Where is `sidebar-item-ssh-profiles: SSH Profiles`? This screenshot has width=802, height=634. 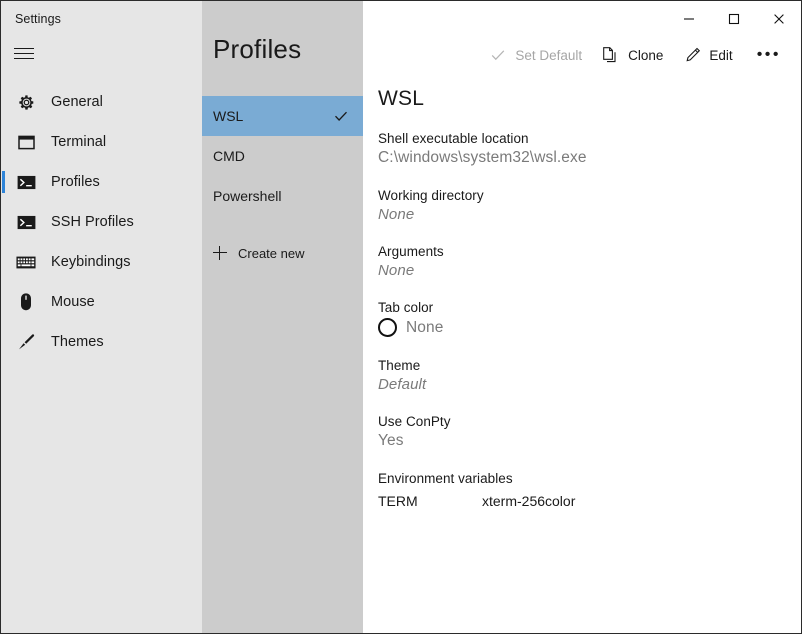 sidebar-item-ssh-profiles: SSH Profiles is located at coordinates (101, 222).